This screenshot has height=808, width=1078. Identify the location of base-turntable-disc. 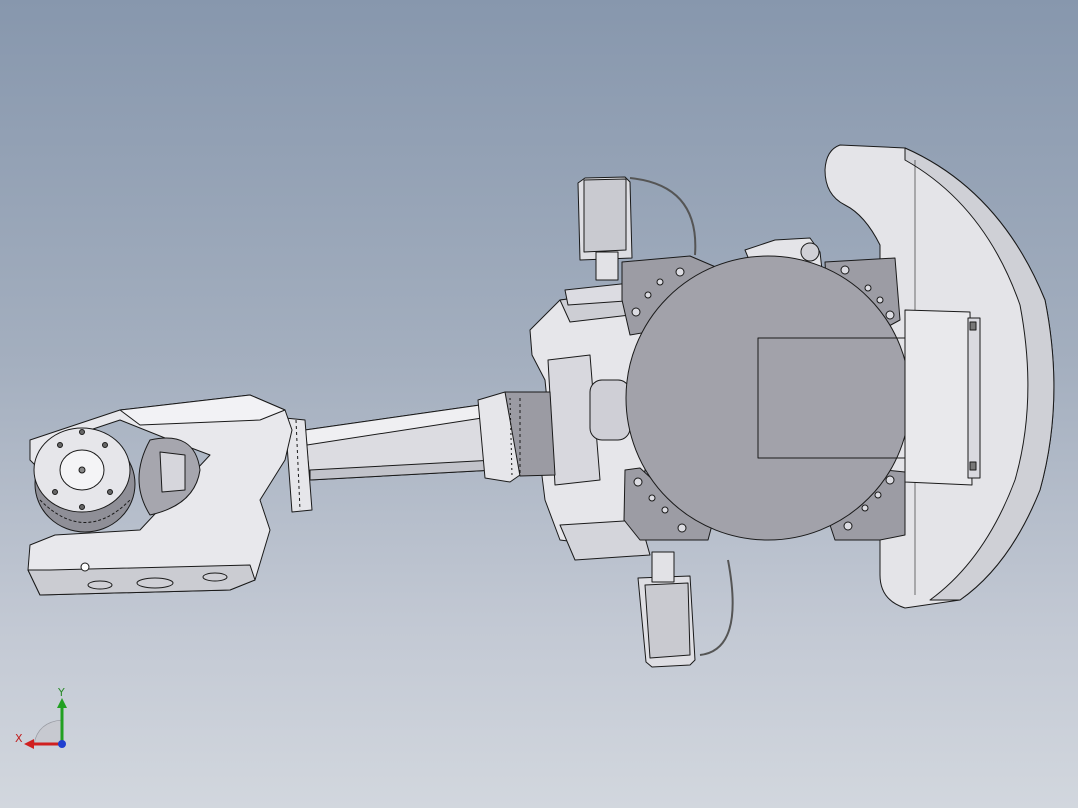
(769, 398).